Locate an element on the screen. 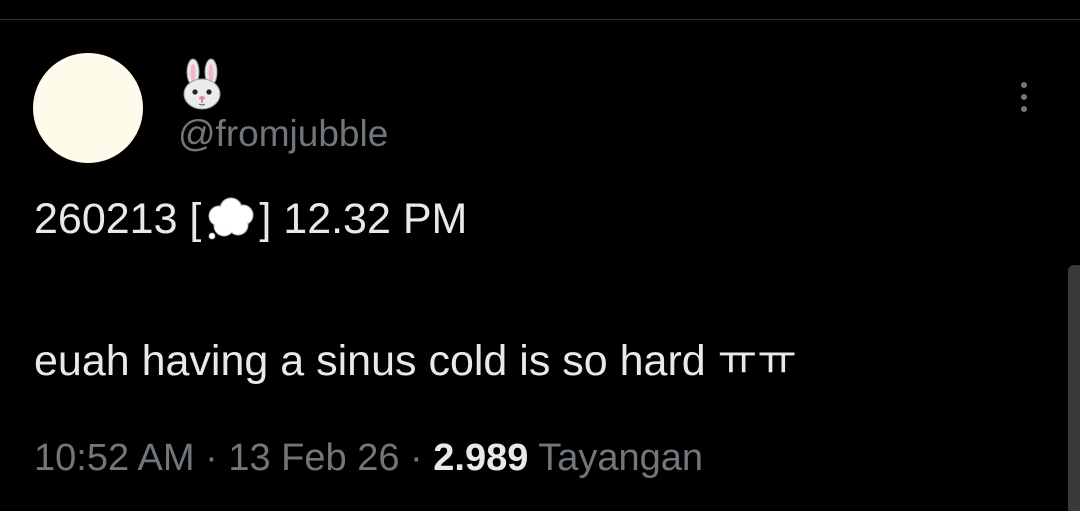 The height and width of the screenshot is (511, 1080). tweet-text-line-2: euah having a sinus cold is so hard ㅠㅠ is located at coordinates (415, 361).